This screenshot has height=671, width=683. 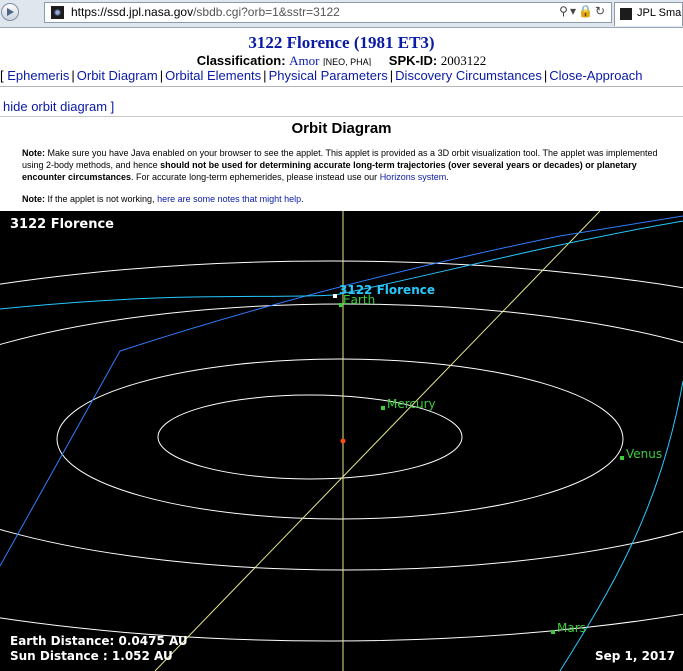 What do you see at coordinates (213, 75) in the screenshot?
I see `nav-orbital-elements: Orbital Elements` at bounding box center [213, 75].